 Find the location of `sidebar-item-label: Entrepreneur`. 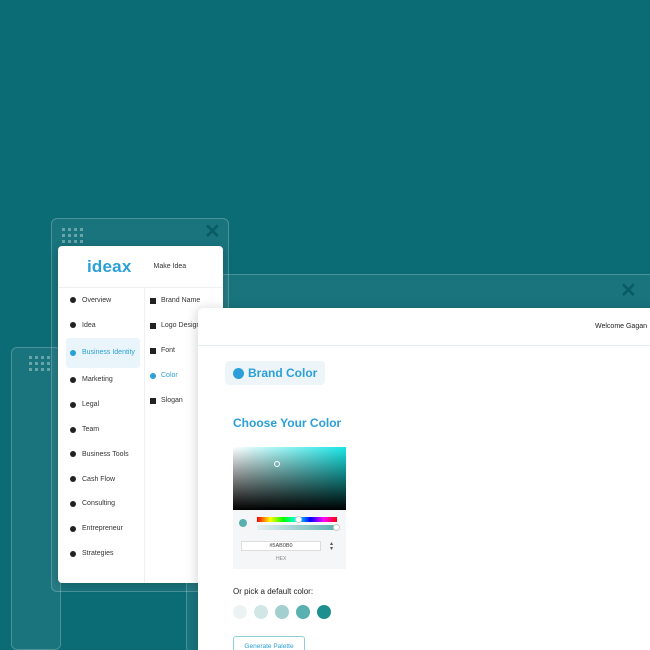

sidebar-item-label: Entrepreneur is located at coordinates (102, 529).